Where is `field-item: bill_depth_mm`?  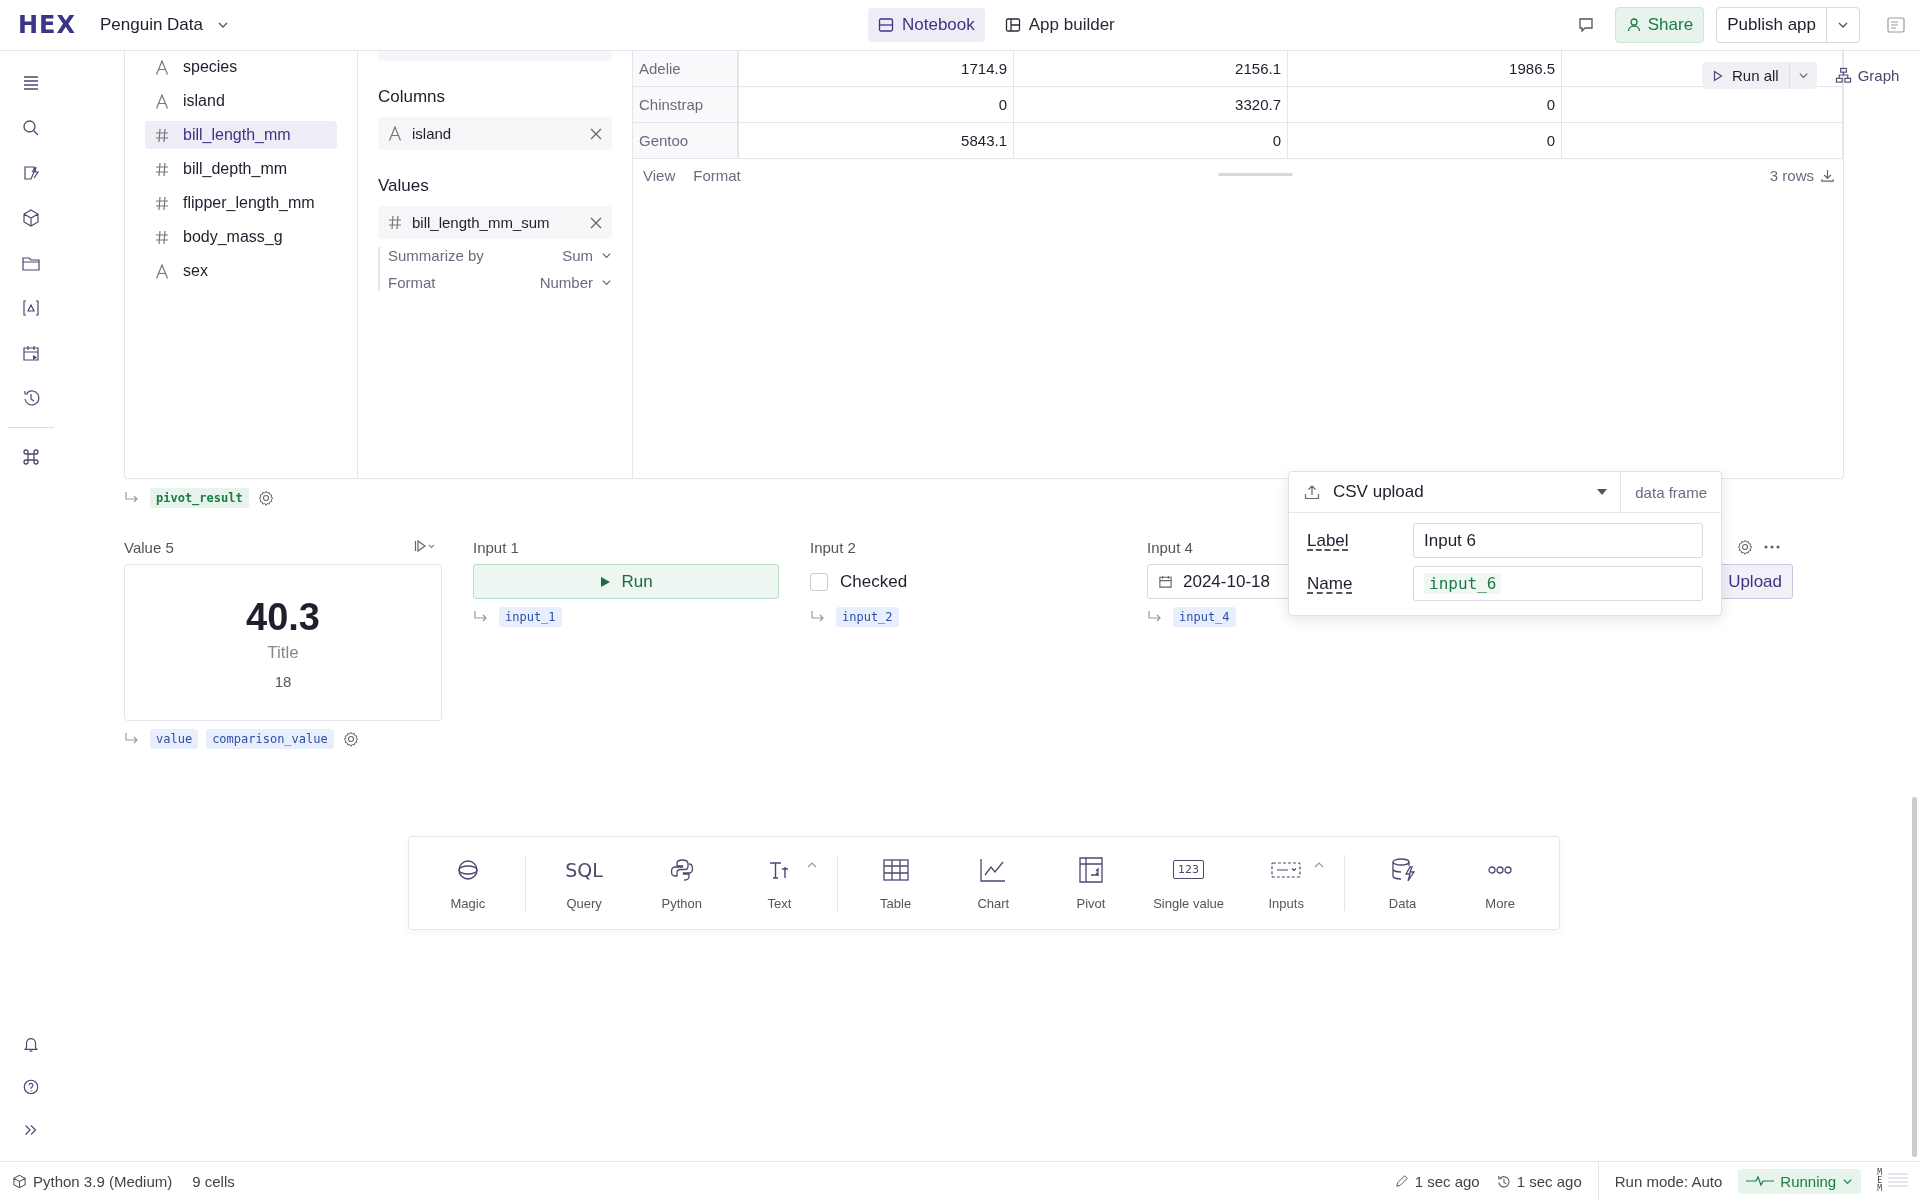
field-item: bill_depth_mm is located at coordinates (241, 169).